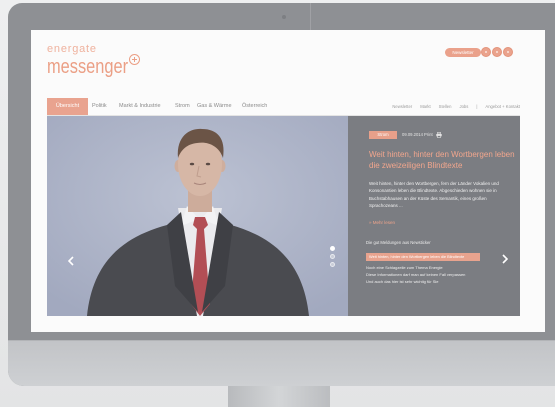  Describe the element at coordinates (71, 261) in the screenshot. I see `chevron-left-icon` at that location.